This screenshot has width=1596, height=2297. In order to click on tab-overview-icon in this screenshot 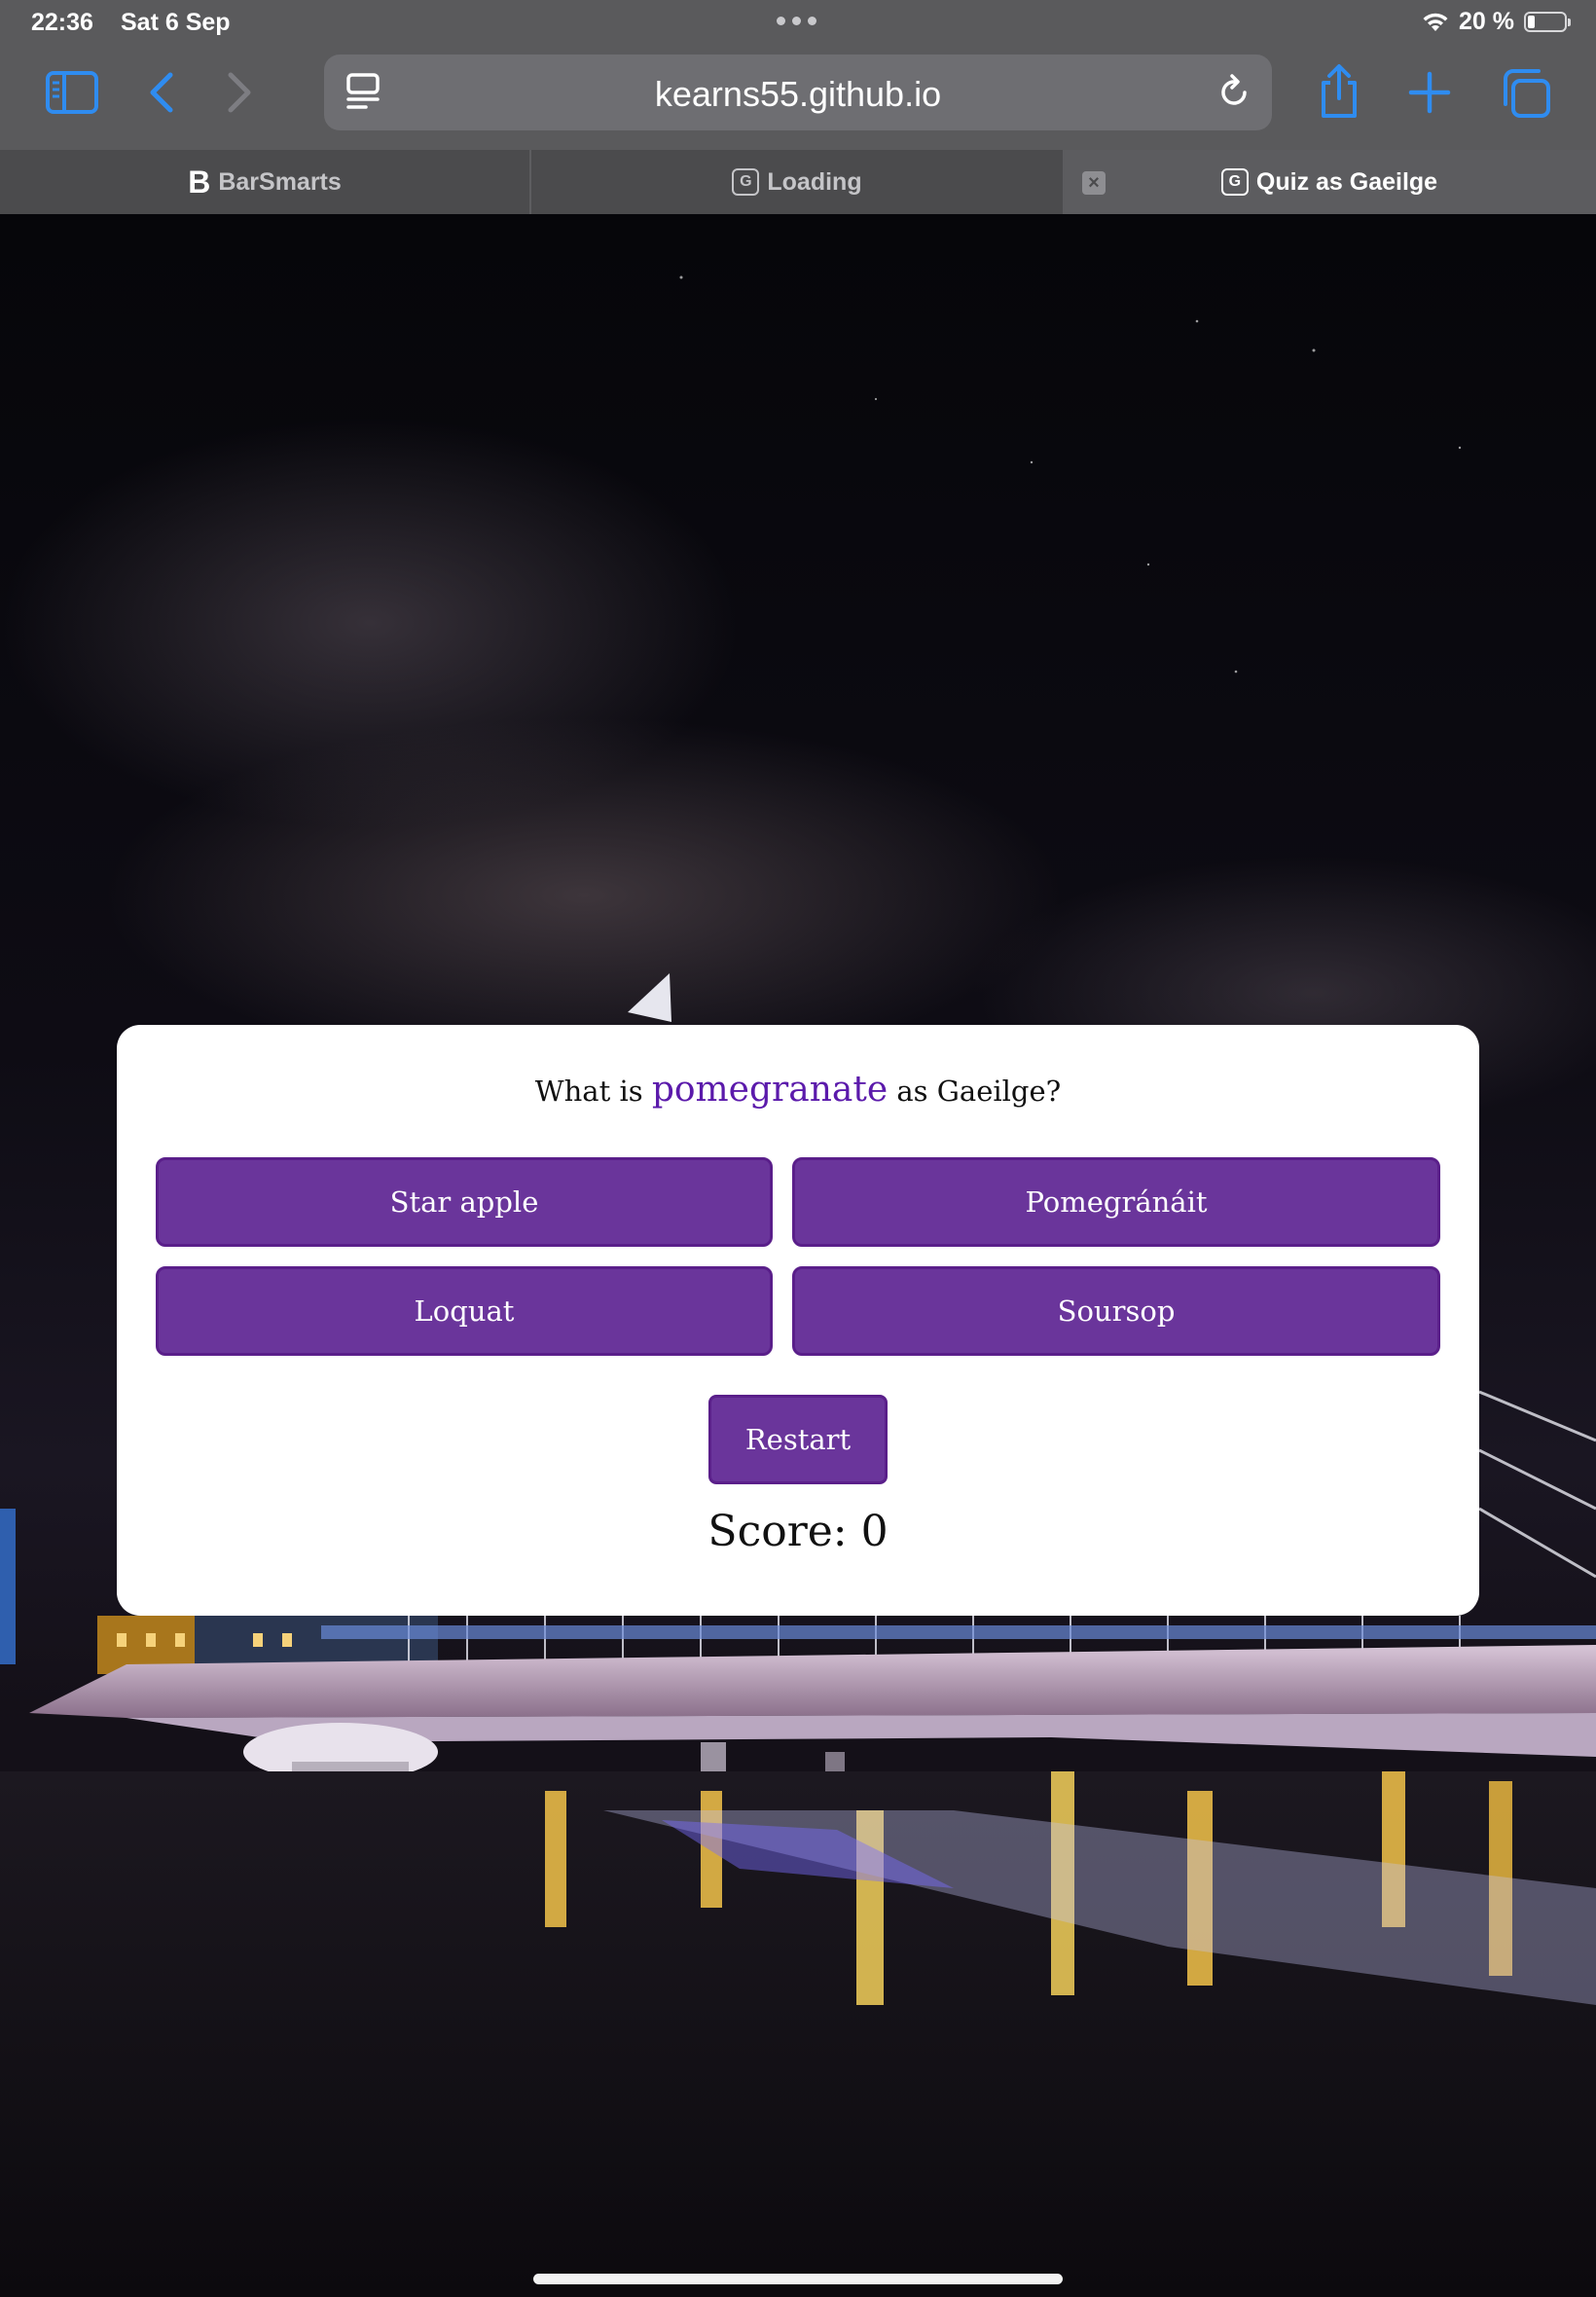, I will do `click(1526, 94)`.